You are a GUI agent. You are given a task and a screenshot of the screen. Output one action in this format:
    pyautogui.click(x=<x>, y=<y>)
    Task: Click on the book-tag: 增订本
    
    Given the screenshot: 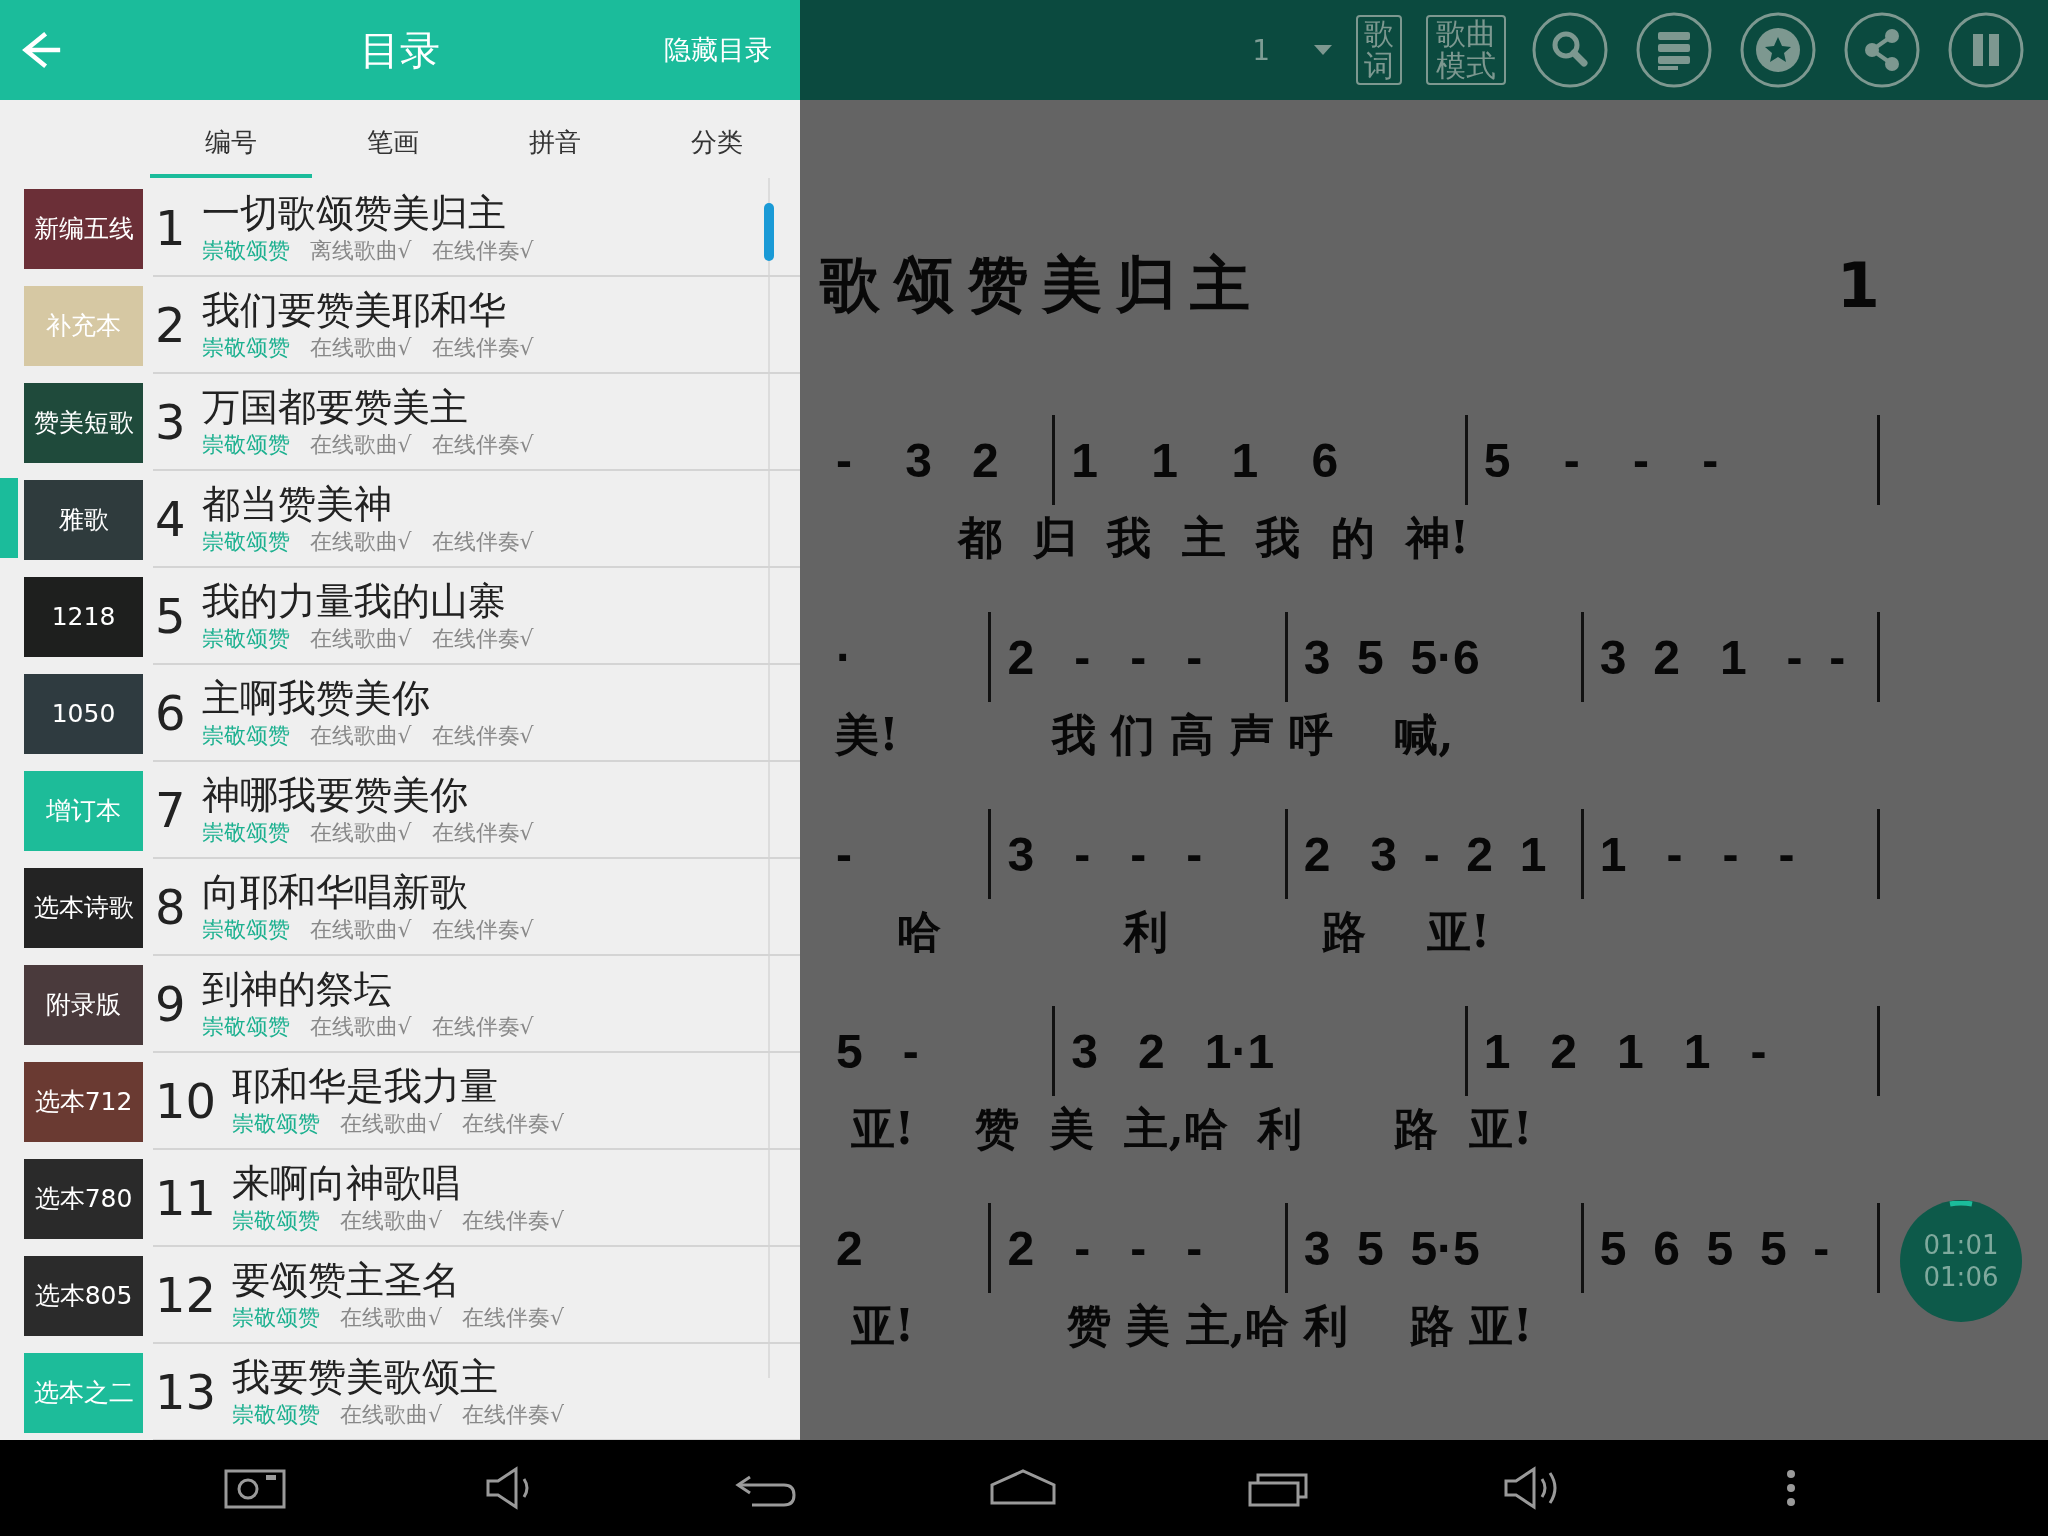 What is the action you would take?
    pyautogui.click(x=83, y=810)
    